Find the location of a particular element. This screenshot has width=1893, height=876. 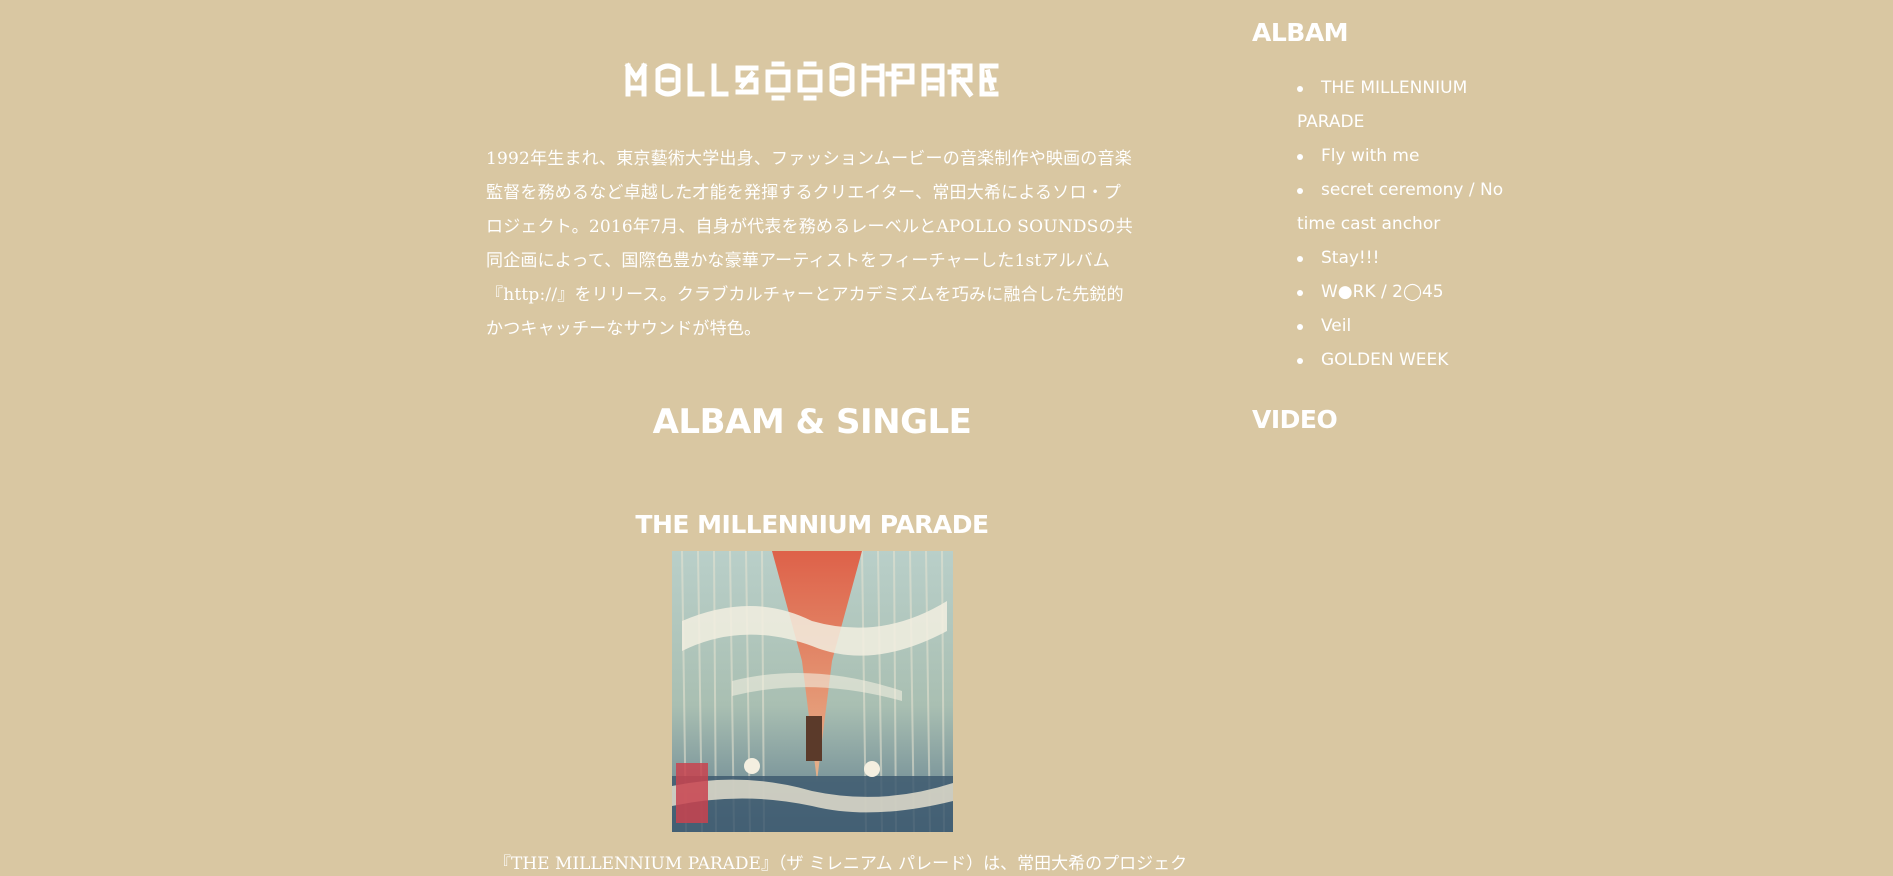

album-list-item: Veil is located at coordinates (1404, 326).